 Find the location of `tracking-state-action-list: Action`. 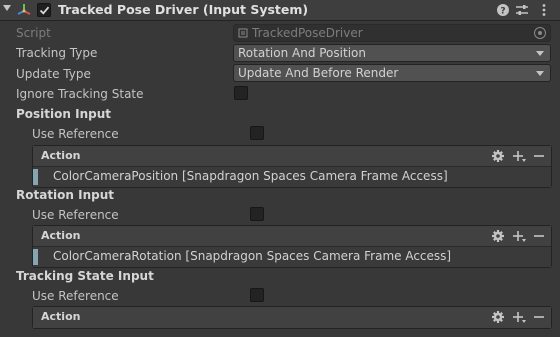

tracking-state-action-list: Action is located at coordinates (292, 317).